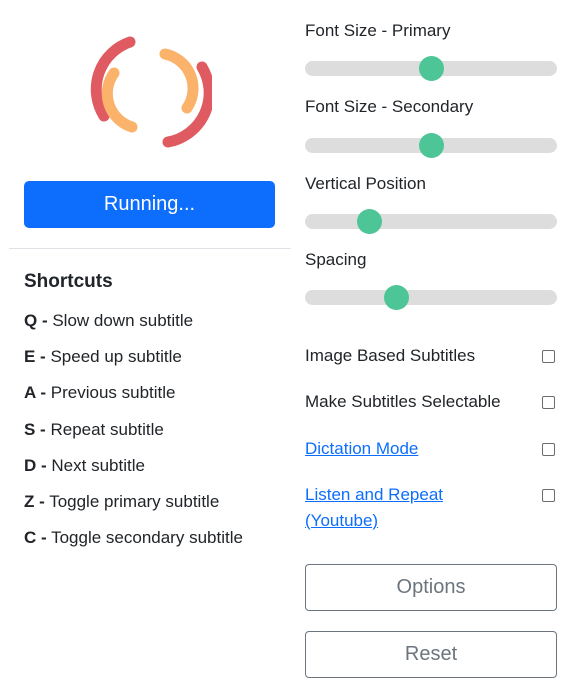 The image size is (577, 681). What do you see at coordinates (361, 449) in the screenshot?
I see `dictation-mode-link: Dictation Mode` at bounding box center [361, 449].